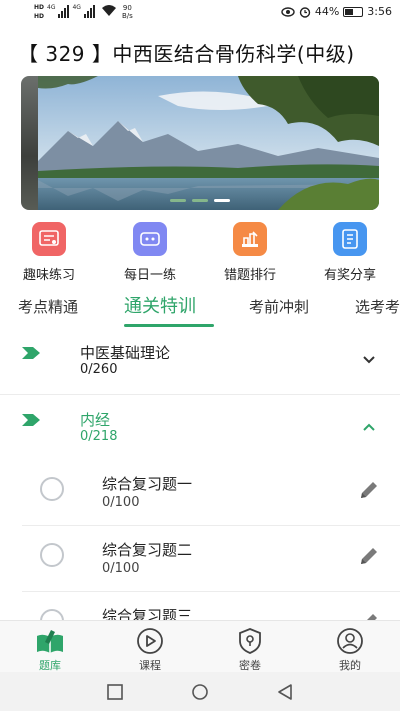  Describe the element at coordinates (350, 239) in the screenshot. I see `share-icon` at that location.